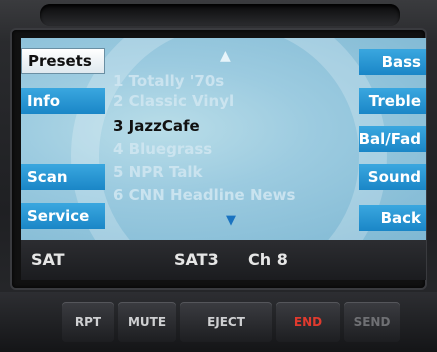  I want to click on disc-slot, so click(220, 15).